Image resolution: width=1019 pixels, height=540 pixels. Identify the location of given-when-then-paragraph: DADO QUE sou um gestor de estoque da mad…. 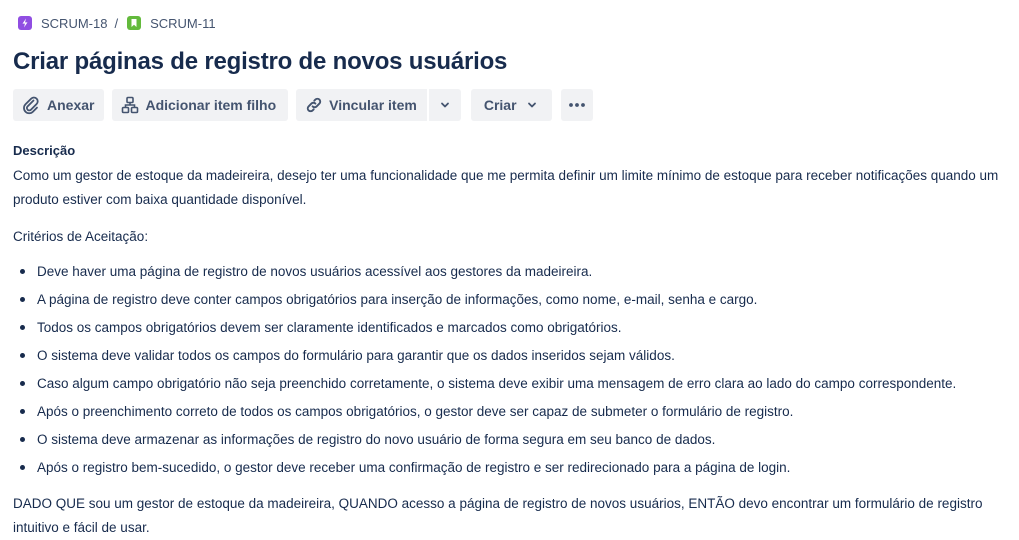
(510, 516).